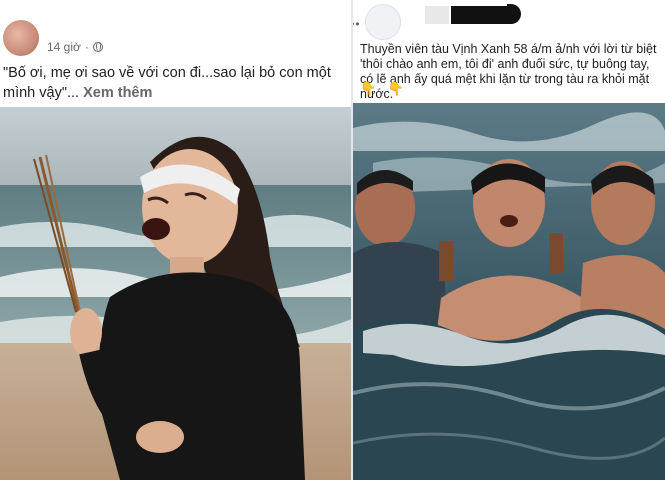  Describe the element at coordinates (357, 24) in the screenshot. I see `more-dots-icon: •••` at that location.